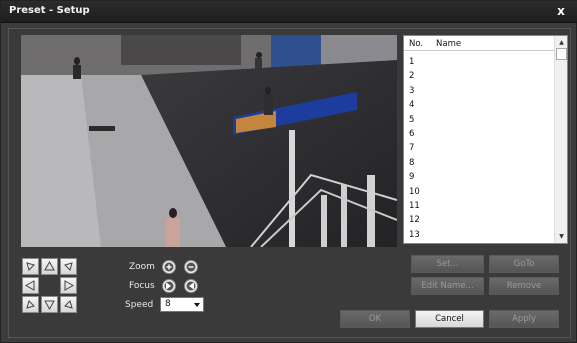 The width and height of the screenshot is (577, 343). Describe the element at coordinates (524, 286) in the screenshot. I see `remove-preset-button: Remove` at that location.